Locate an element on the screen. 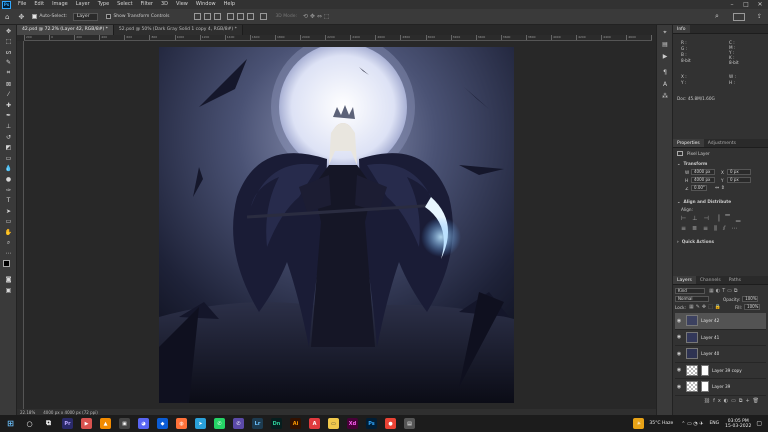 The image size is (768, 432). align-right-icon is located at coordinates (218, 16).